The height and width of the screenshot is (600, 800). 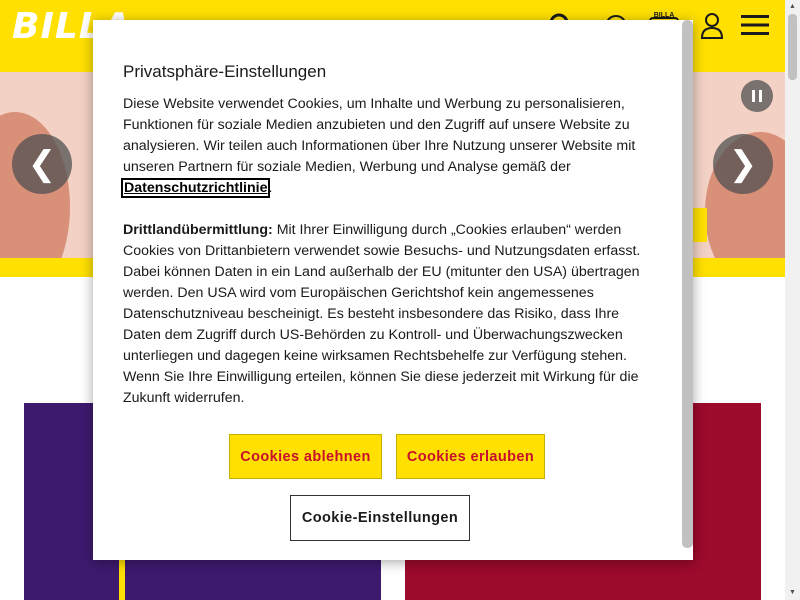 I want to click on scroll-up-arrow-icon: ▲, so click(x=792, y=7).